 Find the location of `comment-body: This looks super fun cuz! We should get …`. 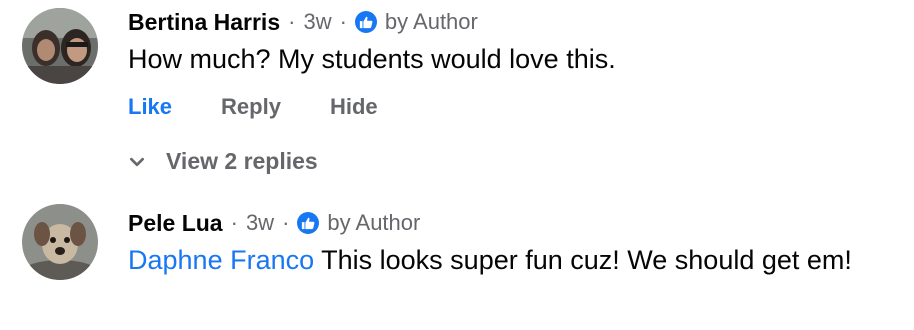

comment-body: This looks super fun cuz! We should get … is located at coordinates (586, 260).